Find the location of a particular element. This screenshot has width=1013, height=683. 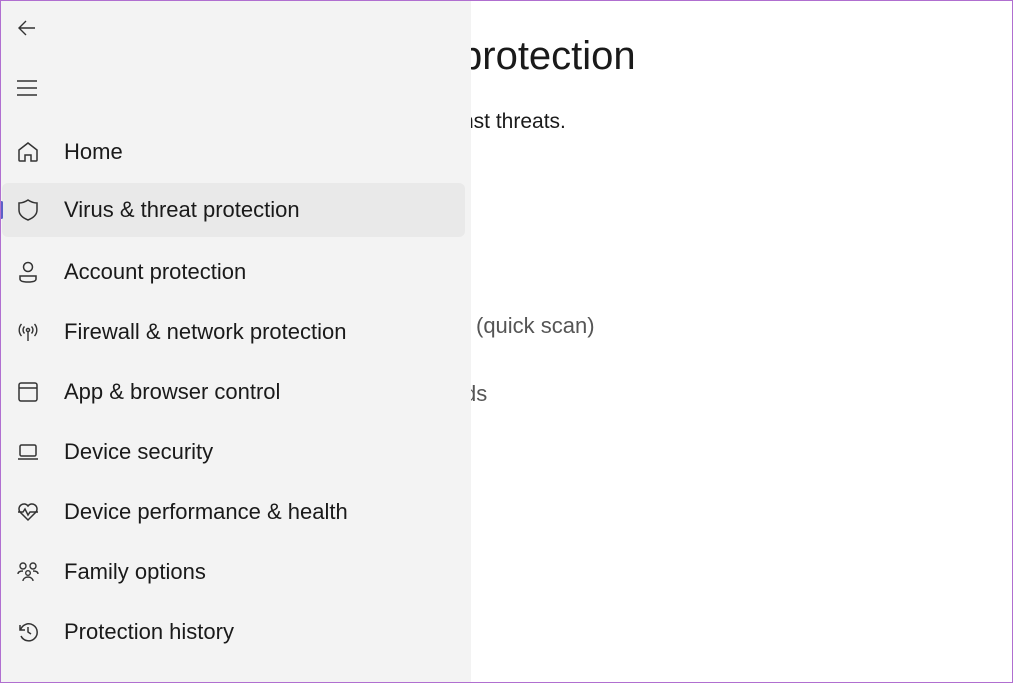

sidebar-item-label: Device security is located at coordinates (139, 451).